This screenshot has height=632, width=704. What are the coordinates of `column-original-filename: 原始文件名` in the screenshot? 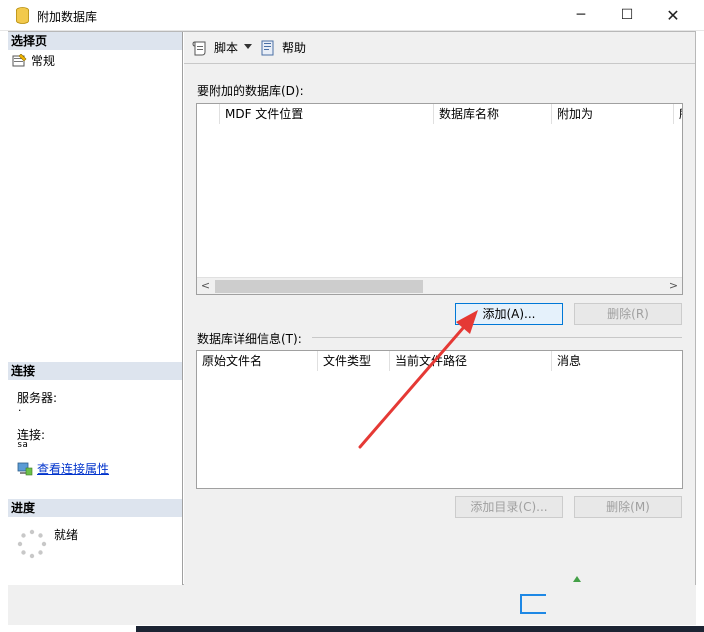 It's located at (257, 361).